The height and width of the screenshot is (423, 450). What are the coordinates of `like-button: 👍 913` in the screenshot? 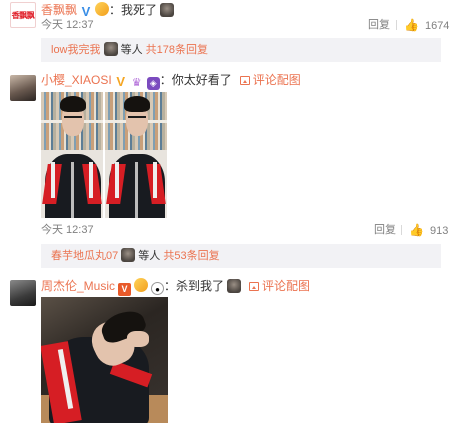 It's located at (428, 230).